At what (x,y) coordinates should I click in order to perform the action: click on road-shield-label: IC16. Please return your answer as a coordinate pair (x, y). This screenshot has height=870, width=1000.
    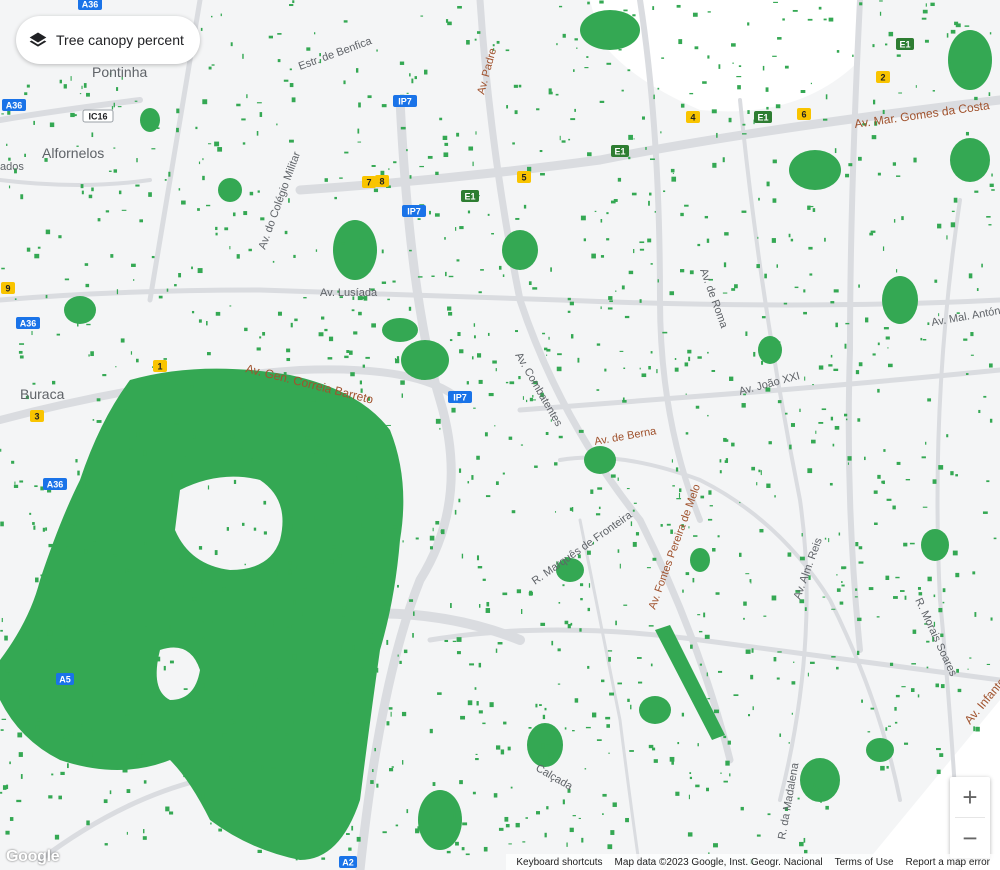
    Looking at the image, I should click on (97, 117).